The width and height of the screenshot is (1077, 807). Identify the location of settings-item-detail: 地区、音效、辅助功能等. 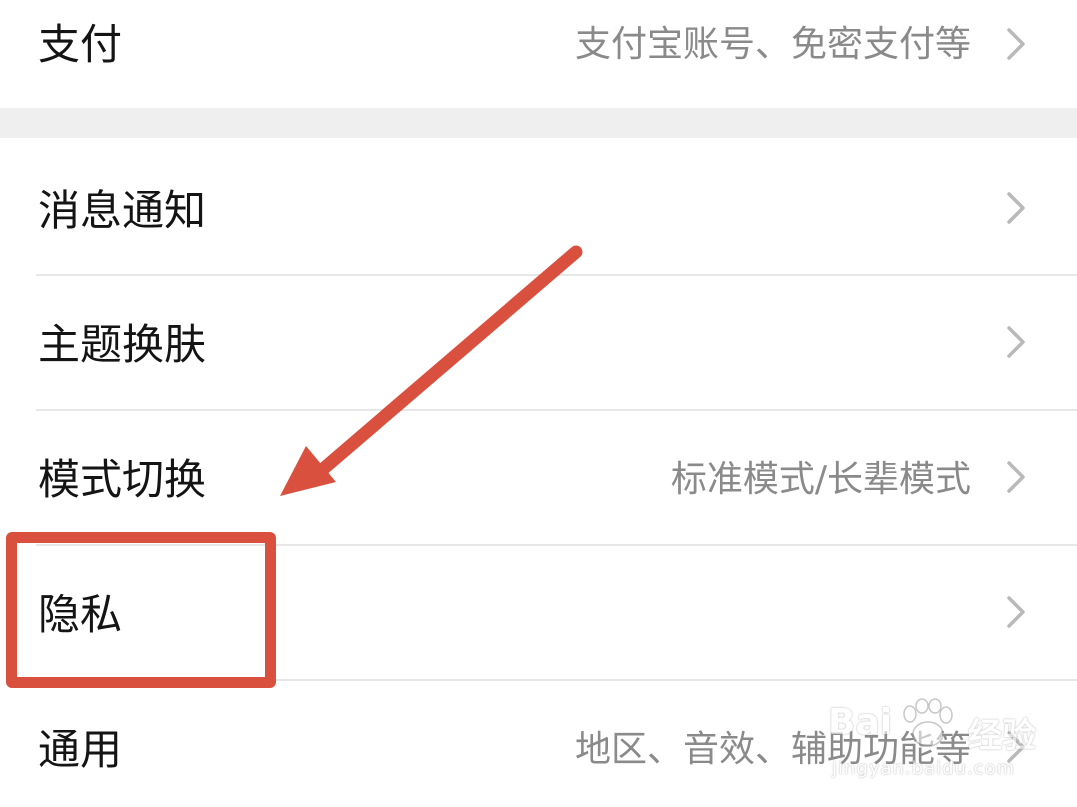
(772, 749).